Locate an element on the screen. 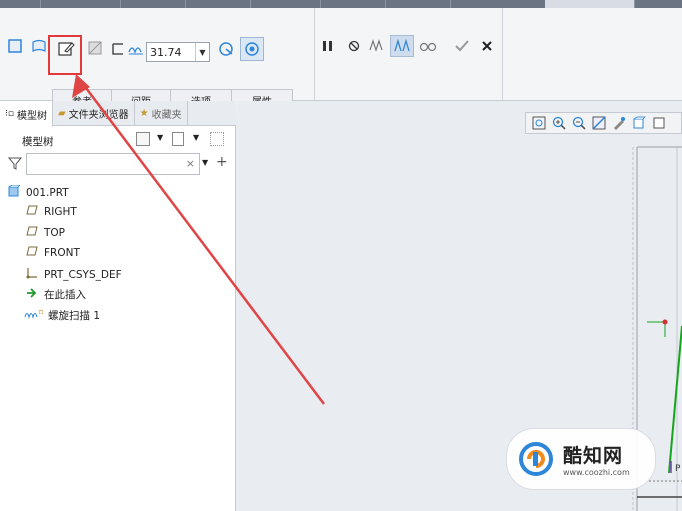 Image resolution: width=682 pixels, height=511 pixels. verify-mode-icon is located at coordinates (402, 46).